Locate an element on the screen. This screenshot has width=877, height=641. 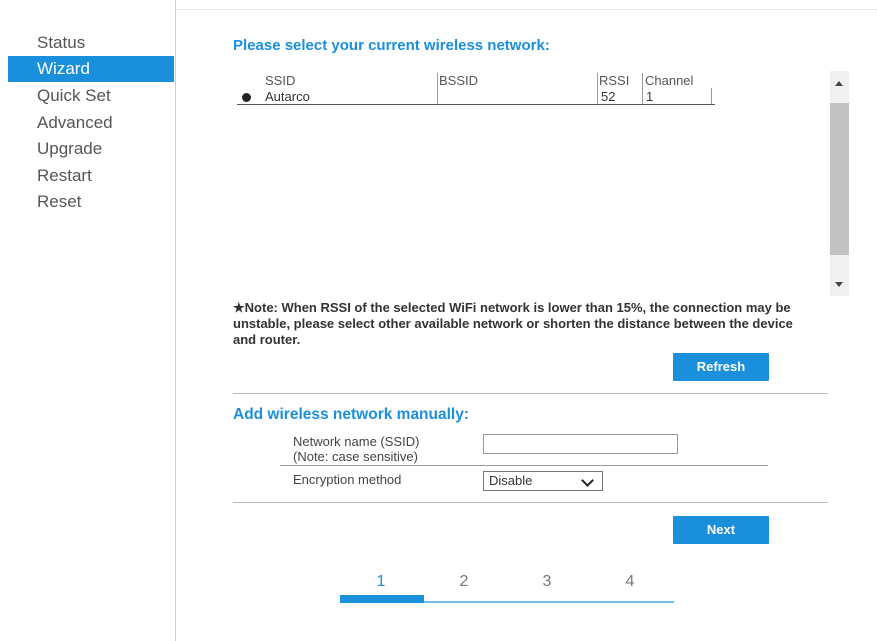
next-button: Next is located at coordinates (721, 530).